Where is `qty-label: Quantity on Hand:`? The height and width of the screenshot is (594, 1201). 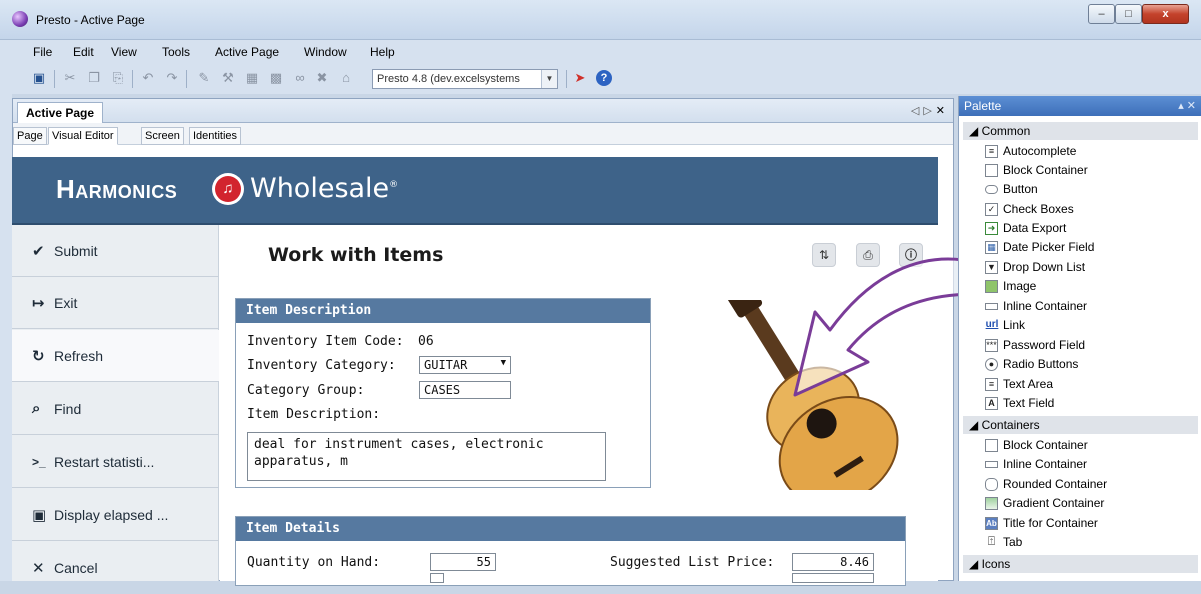
qty-label: Quantity on Hand: is located at coordinates (314, 562).